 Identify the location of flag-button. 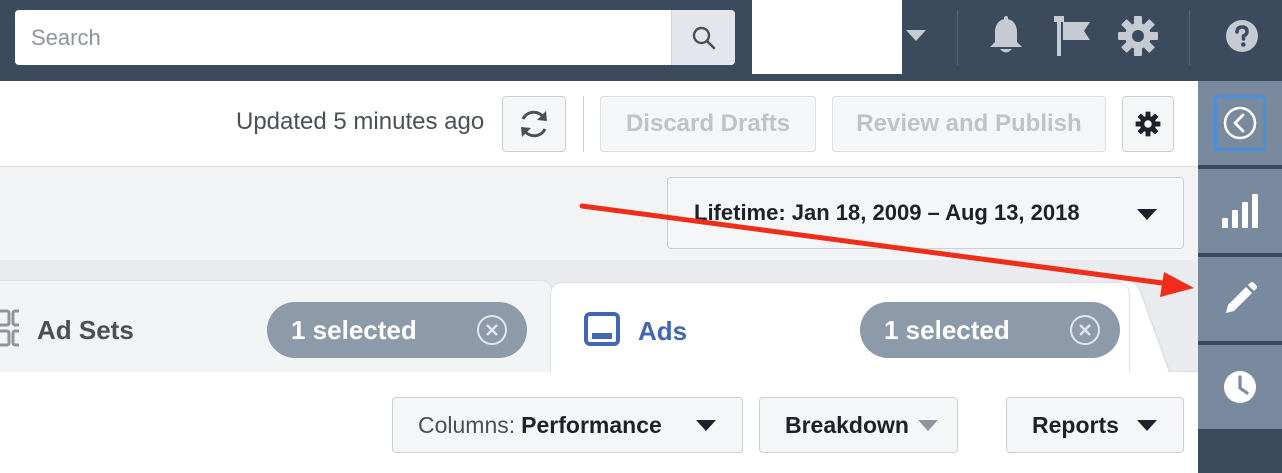
(1074, 36).